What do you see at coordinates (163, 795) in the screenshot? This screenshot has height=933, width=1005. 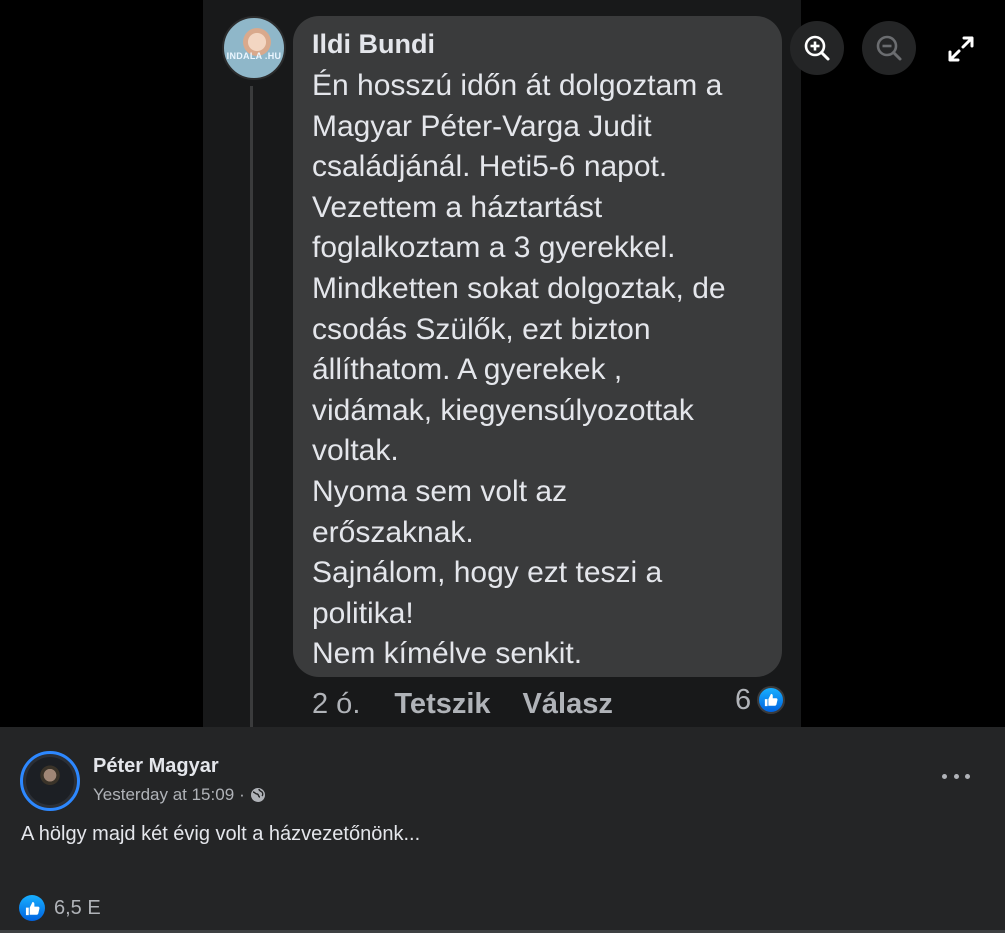 I see `post-timestamp: Yesterday at 15:09` at bounding box center [163, 795].